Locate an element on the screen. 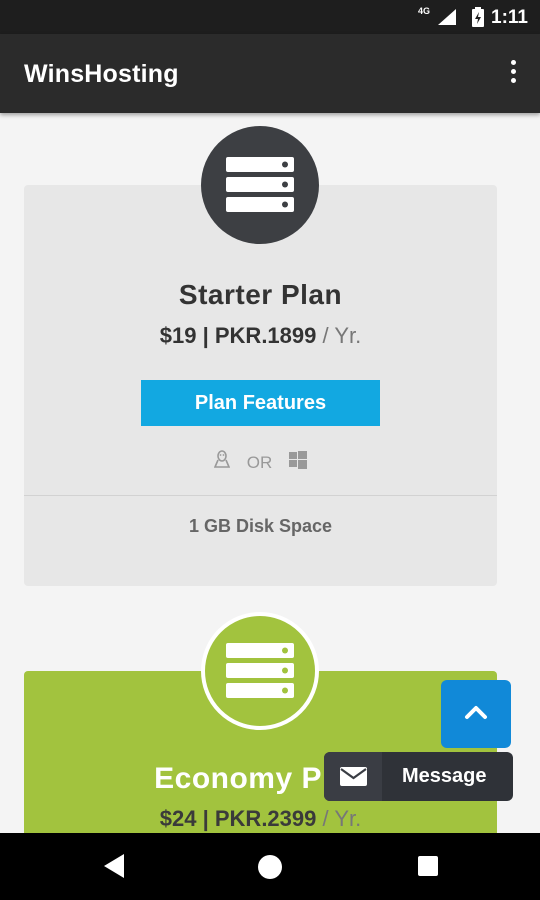  price-usd: $24 is located at coordinates (178, 818).